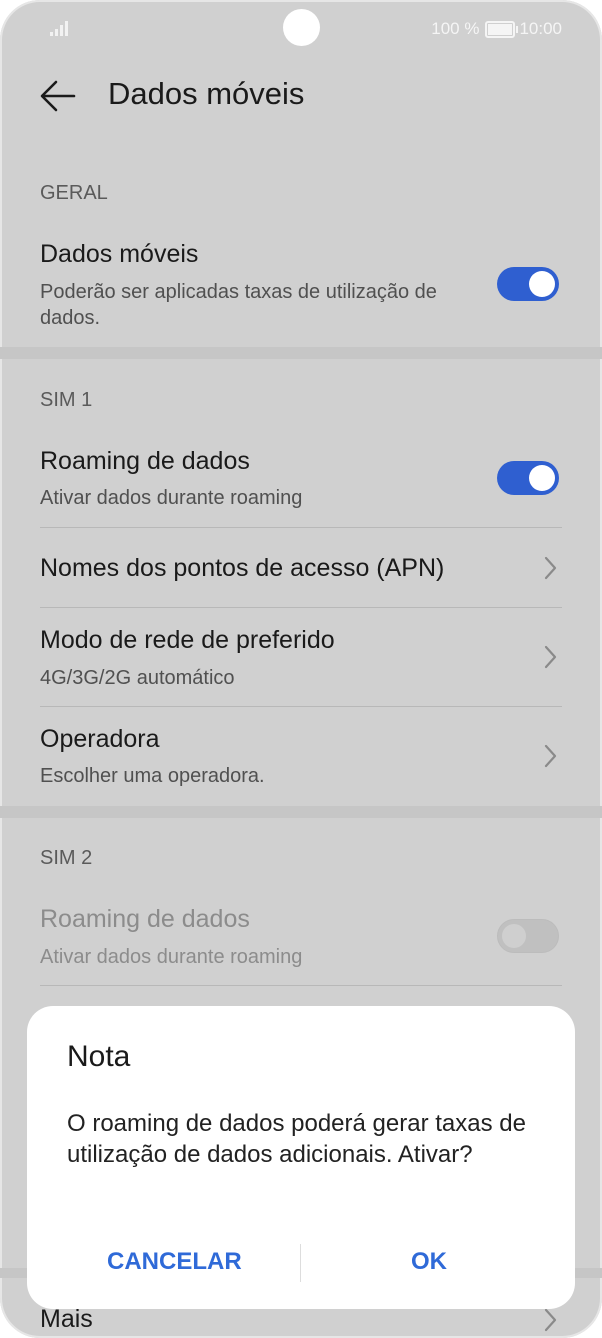 The width and height of the screenshot is (602, 1338). I want to click on sim1-roaming-title: Roaming de dados, so click(145, 461).